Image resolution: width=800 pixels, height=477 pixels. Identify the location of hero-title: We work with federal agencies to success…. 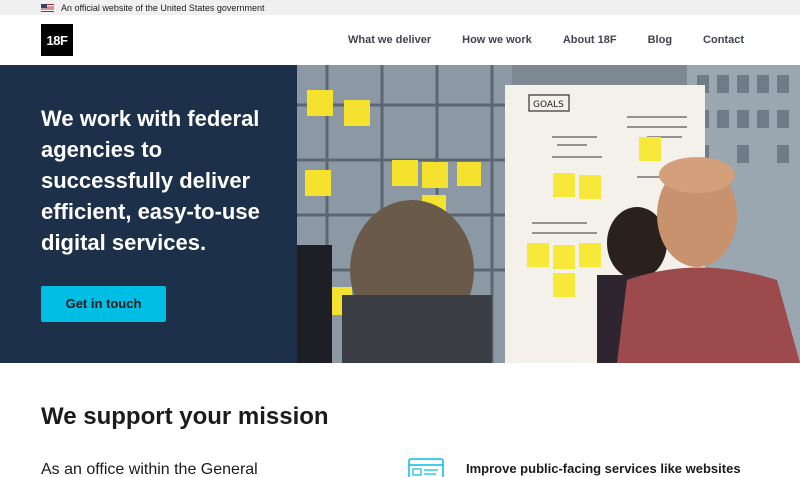
(150, 180).